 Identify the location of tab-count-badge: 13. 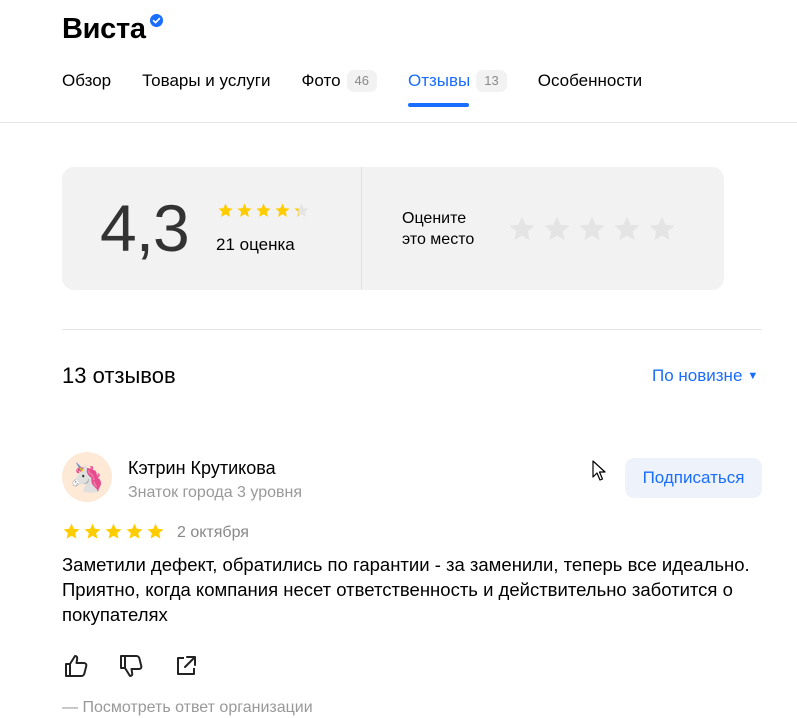
(491, 81).